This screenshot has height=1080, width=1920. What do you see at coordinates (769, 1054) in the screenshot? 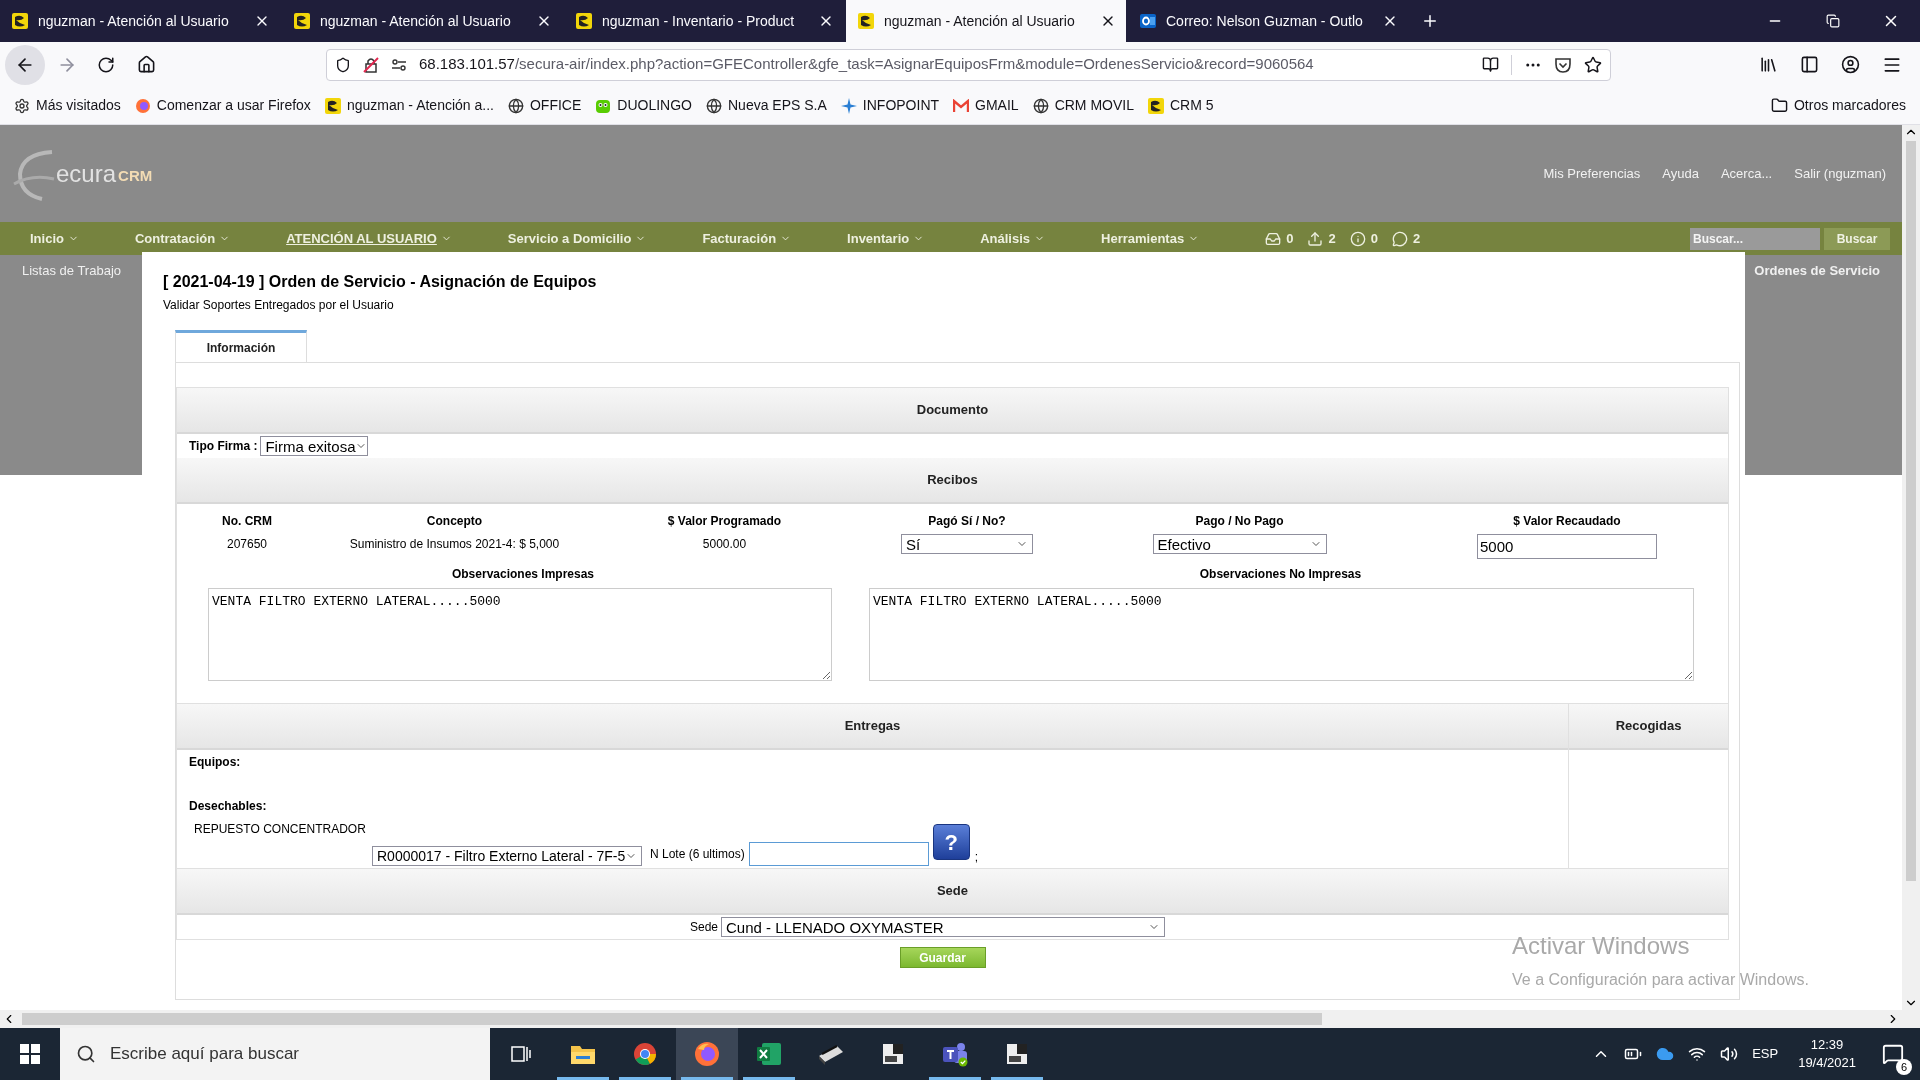
I see `spreadsheet-icon` at bounding box center [769, 1054].